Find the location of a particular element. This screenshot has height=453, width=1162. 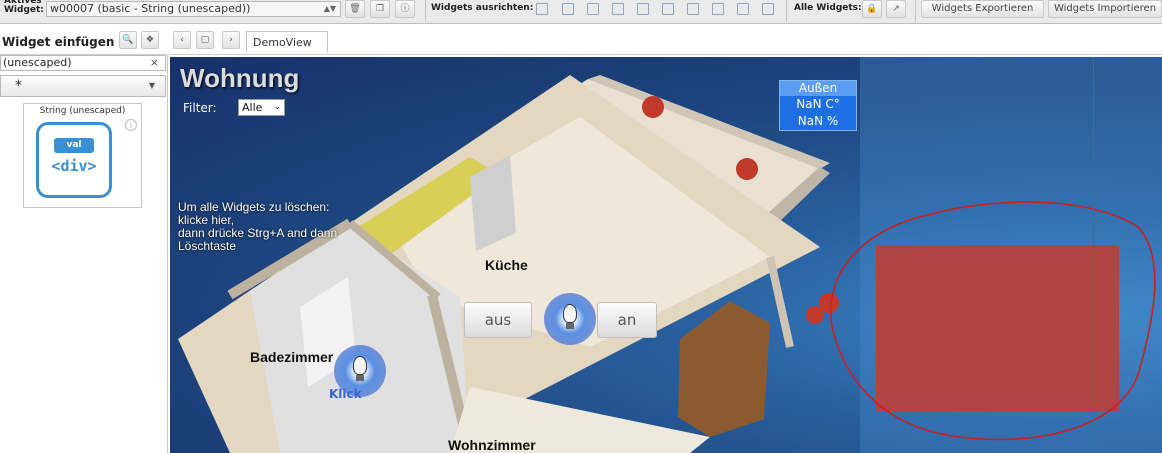

chevron-down-icon: ▼ is located at coordinates (151, 85).